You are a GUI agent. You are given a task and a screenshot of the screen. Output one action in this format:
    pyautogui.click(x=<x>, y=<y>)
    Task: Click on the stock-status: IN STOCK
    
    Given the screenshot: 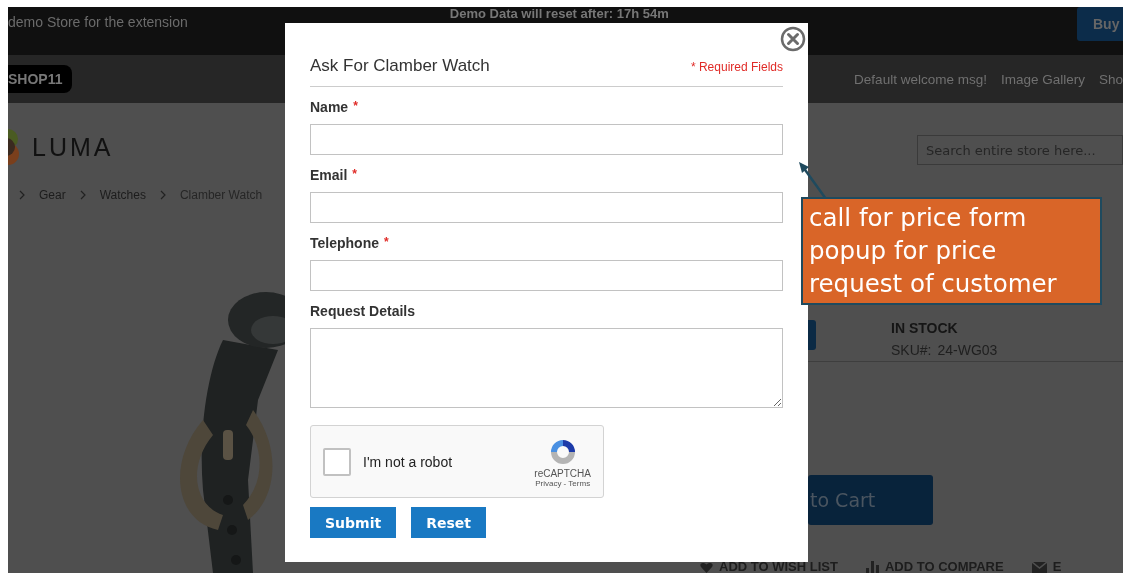 What is the action you would take?
    pyautogui.click(x=925, y=328)
    